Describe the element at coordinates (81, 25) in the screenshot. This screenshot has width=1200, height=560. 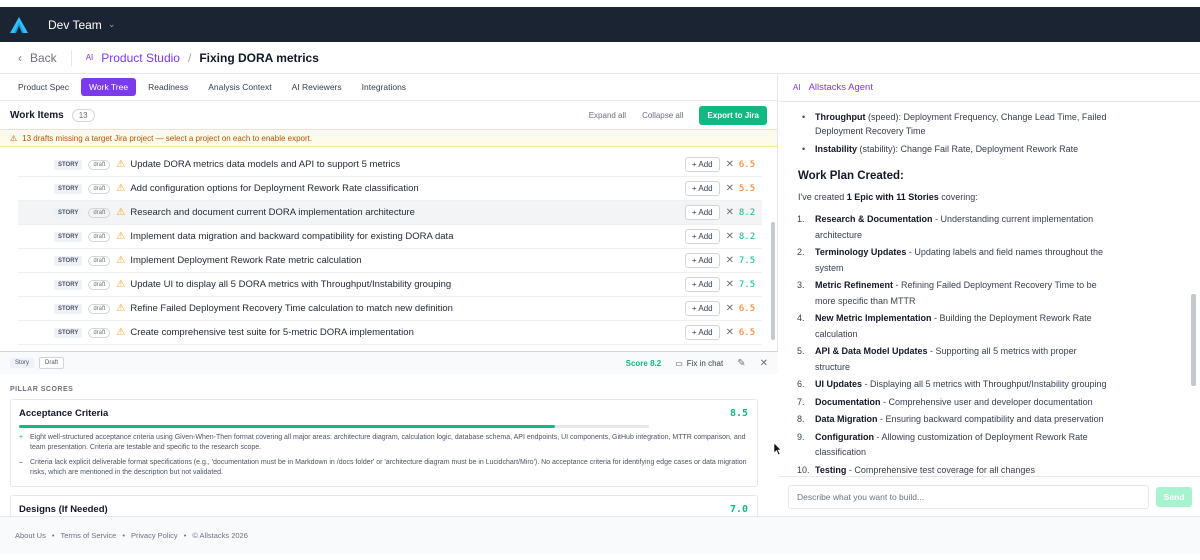
I see `team-switcher: Dev Team ⌄` at that location.